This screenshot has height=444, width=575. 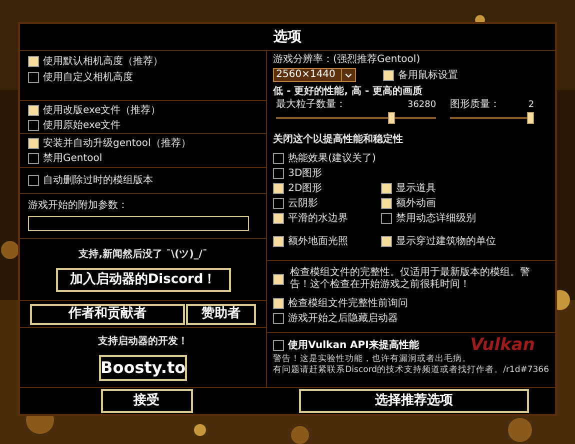 I want to click on checkbox-label: 备用鼠标设置, so click(x=428, y=75).